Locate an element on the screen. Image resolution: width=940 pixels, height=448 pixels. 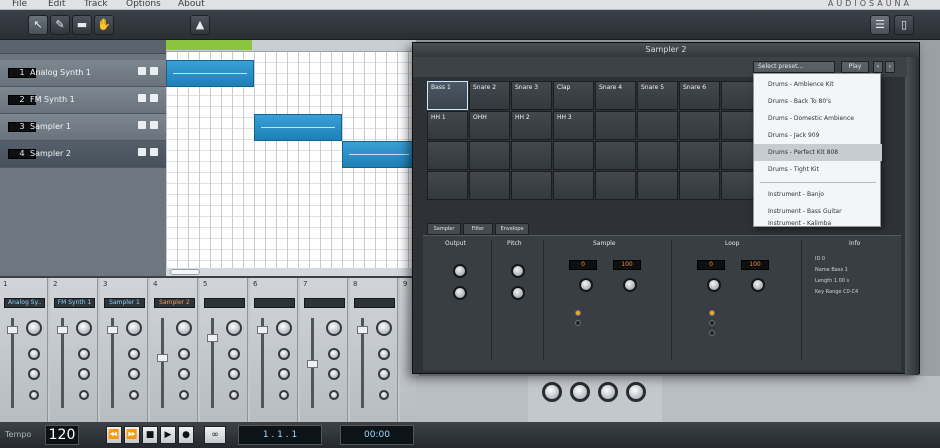
preset-option: Instrument - Banjo is located at coordinates (818, 194).